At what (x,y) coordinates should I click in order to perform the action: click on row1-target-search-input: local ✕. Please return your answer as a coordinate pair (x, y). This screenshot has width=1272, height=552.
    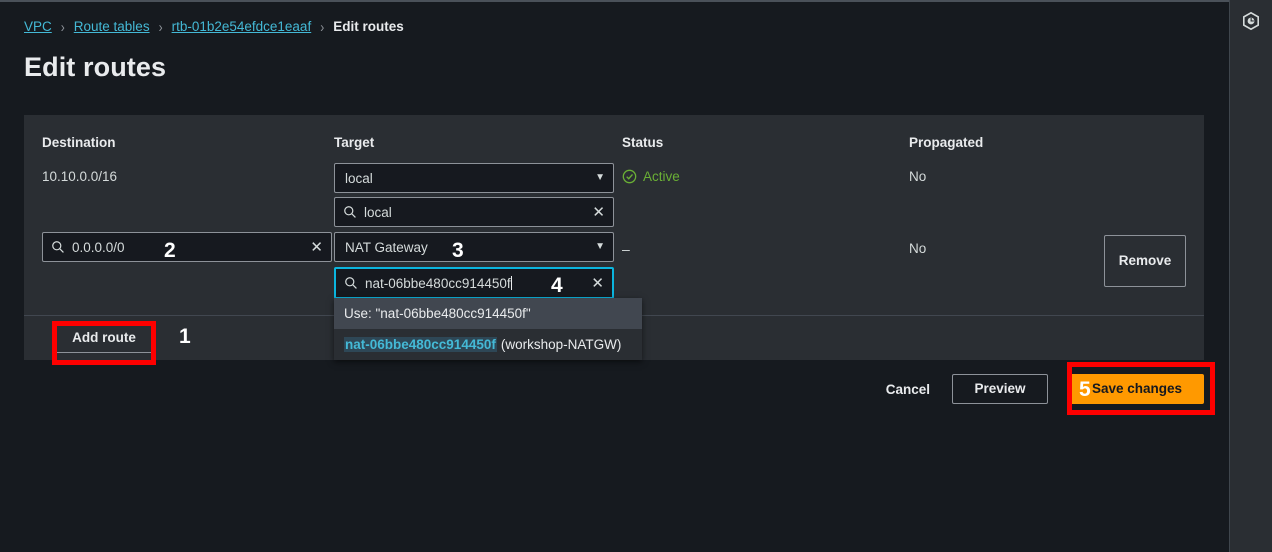
    Looking at the image, I should click on (474, 212).